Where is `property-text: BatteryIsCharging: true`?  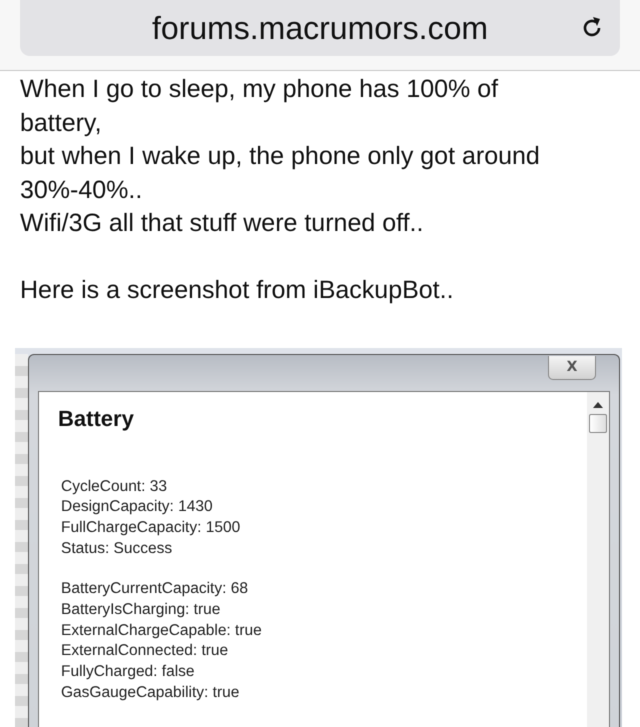
property-text: BatteryIsCharging: true is located at coordinates (141, 610).